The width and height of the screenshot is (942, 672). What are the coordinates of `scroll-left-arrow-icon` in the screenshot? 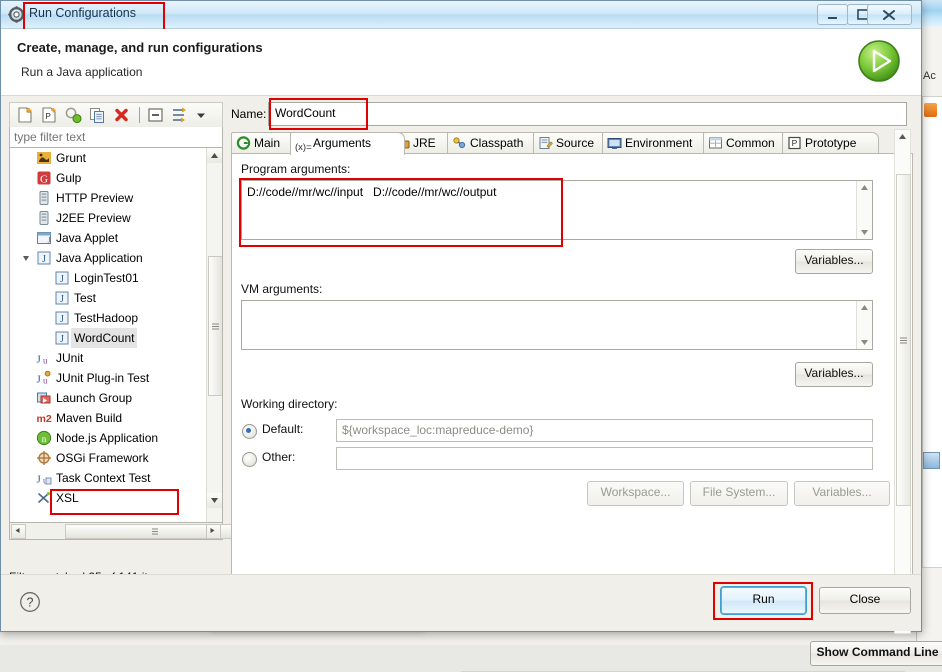 It's located at (18, 531).